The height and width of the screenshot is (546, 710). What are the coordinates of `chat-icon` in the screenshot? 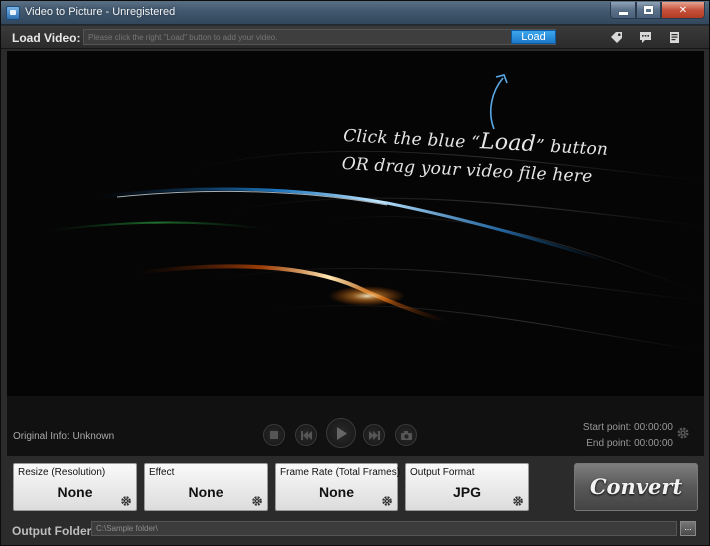 It's located at (645, 37).